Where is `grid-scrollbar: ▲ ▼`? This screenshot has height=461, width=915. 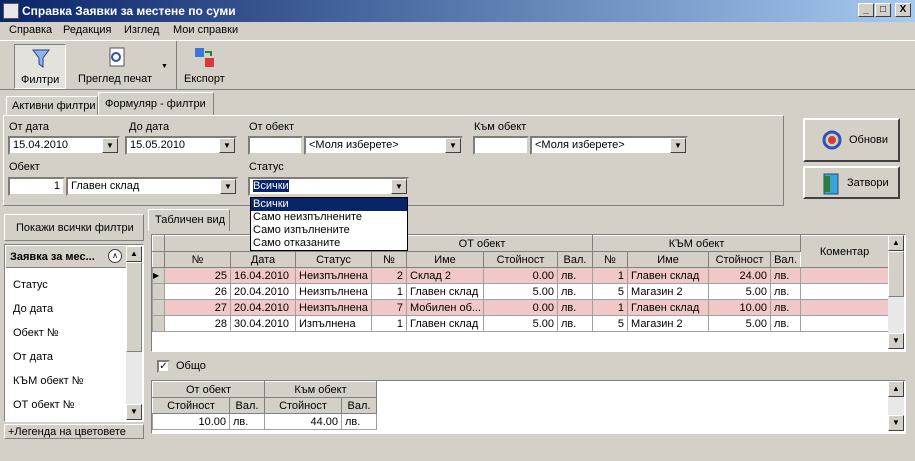 grid-scrollbar: ▲ ▼ is located at coordinates (896, 292).